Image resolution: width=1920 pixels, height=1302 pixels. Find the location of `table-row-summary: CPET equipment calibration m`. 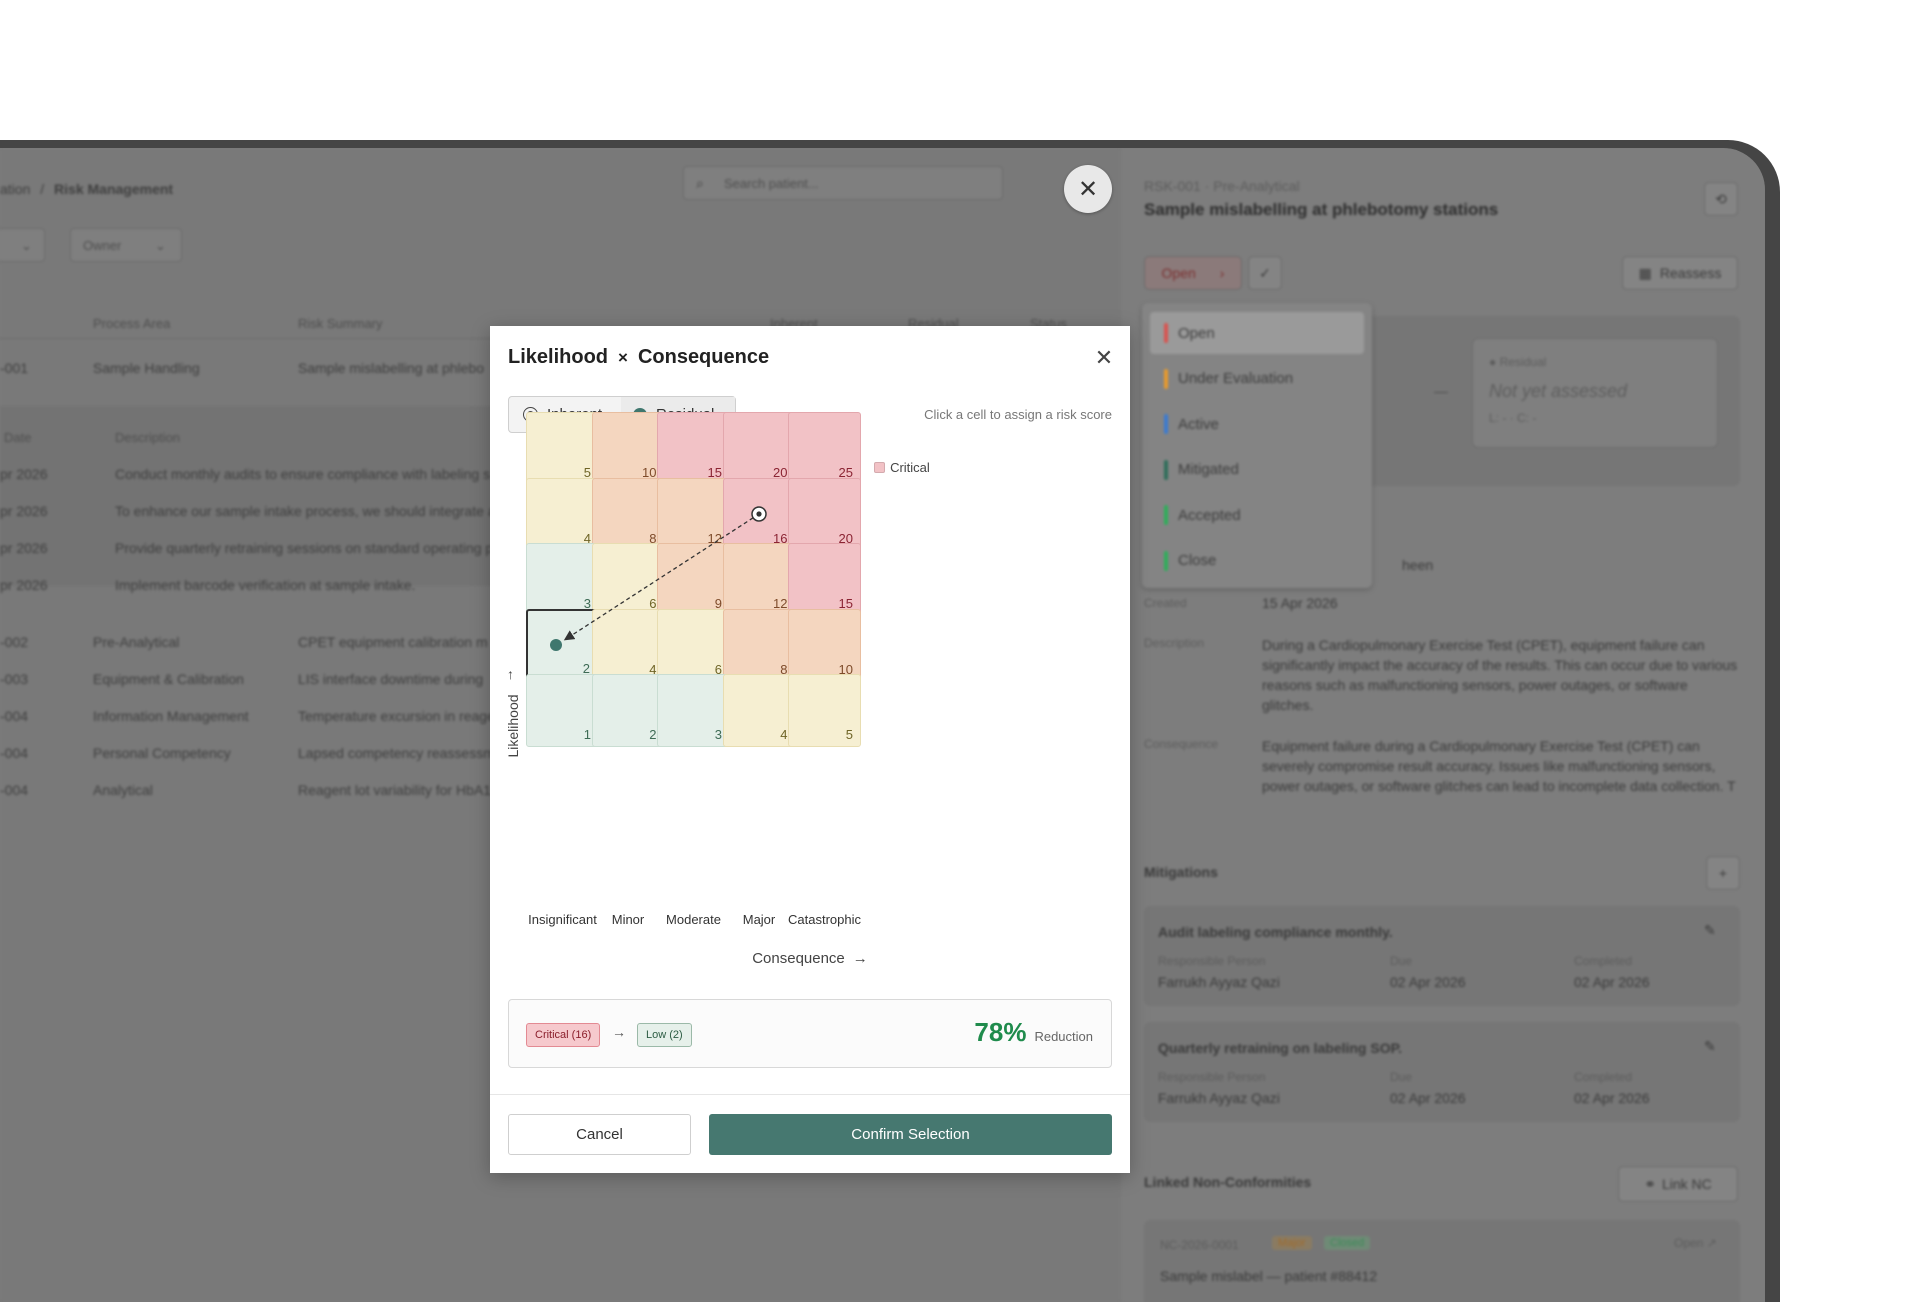

table-row-summary: CPET equipment calibration m is located at coordinates (393, 642).